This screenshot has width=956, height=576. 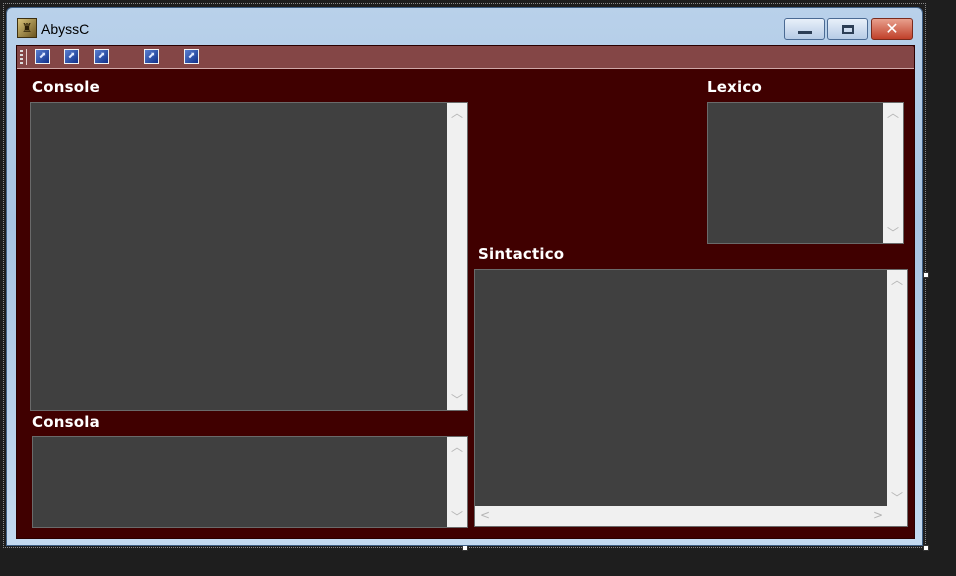 What do you see at coordinates (926, 275) in the screenshot?
I see `resize-handle-right` at bounding box center [926, 275].